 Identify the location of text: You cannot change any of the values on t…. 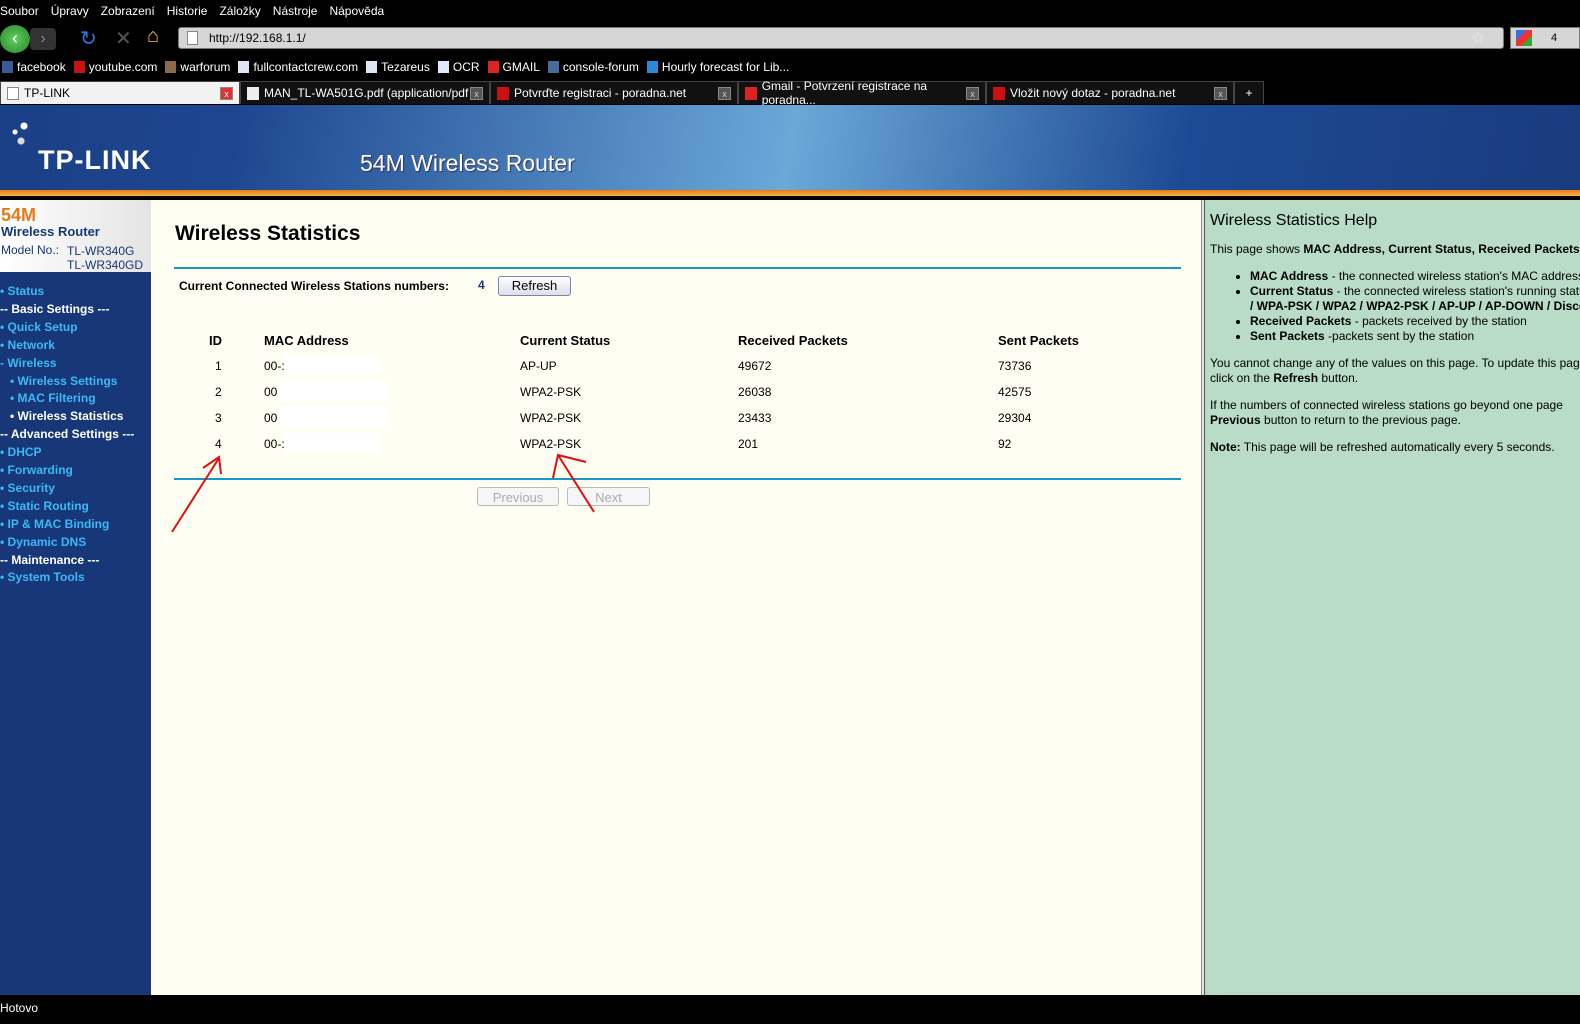
(1395, 363).